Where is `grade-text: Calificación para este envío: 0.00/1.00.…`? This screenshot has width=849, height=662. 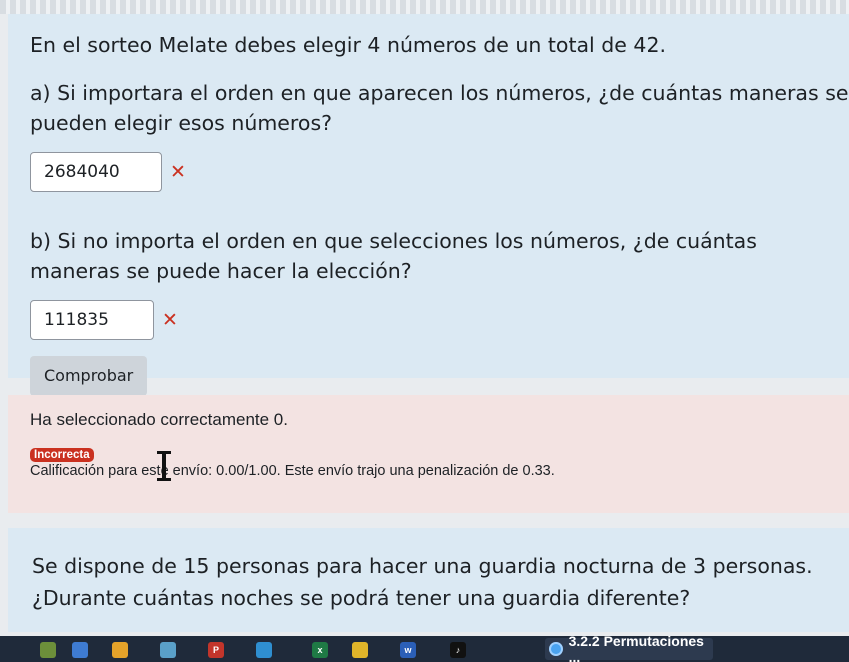
grade-text: Calificación para este envío: 0.00/1.00.… is located at coordinates (292, 471).